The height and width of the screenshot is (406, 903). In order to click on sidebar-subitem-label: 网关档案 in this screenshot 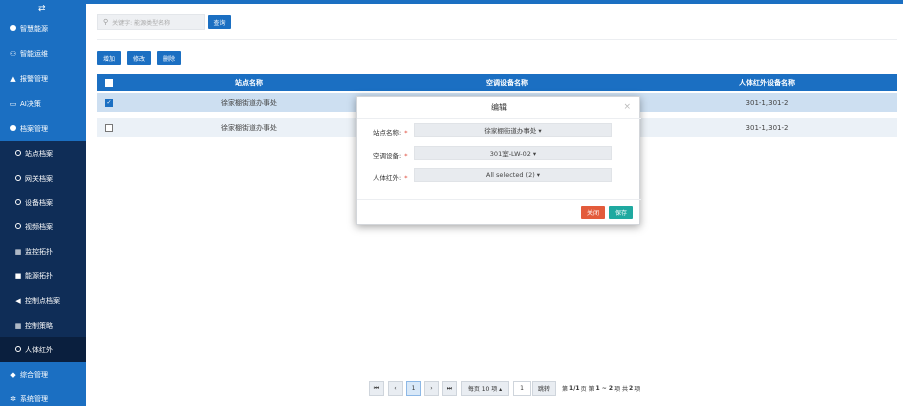, I will do `click(39, 178)`.